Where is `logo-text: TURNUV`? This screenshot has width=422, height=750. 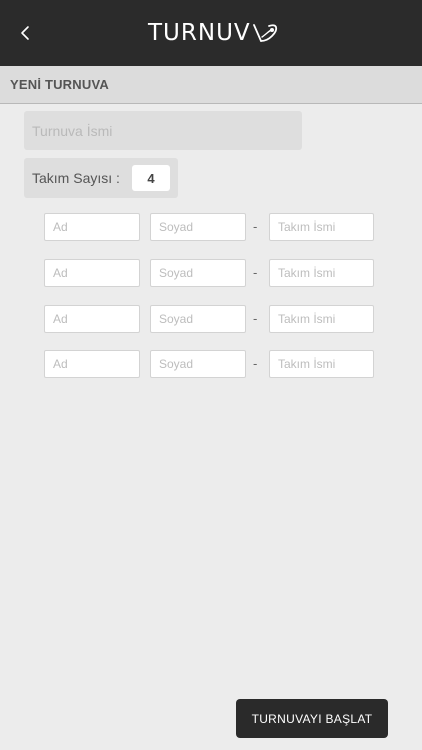
logo-text: TURNUV is located at coordinates (199, 33).